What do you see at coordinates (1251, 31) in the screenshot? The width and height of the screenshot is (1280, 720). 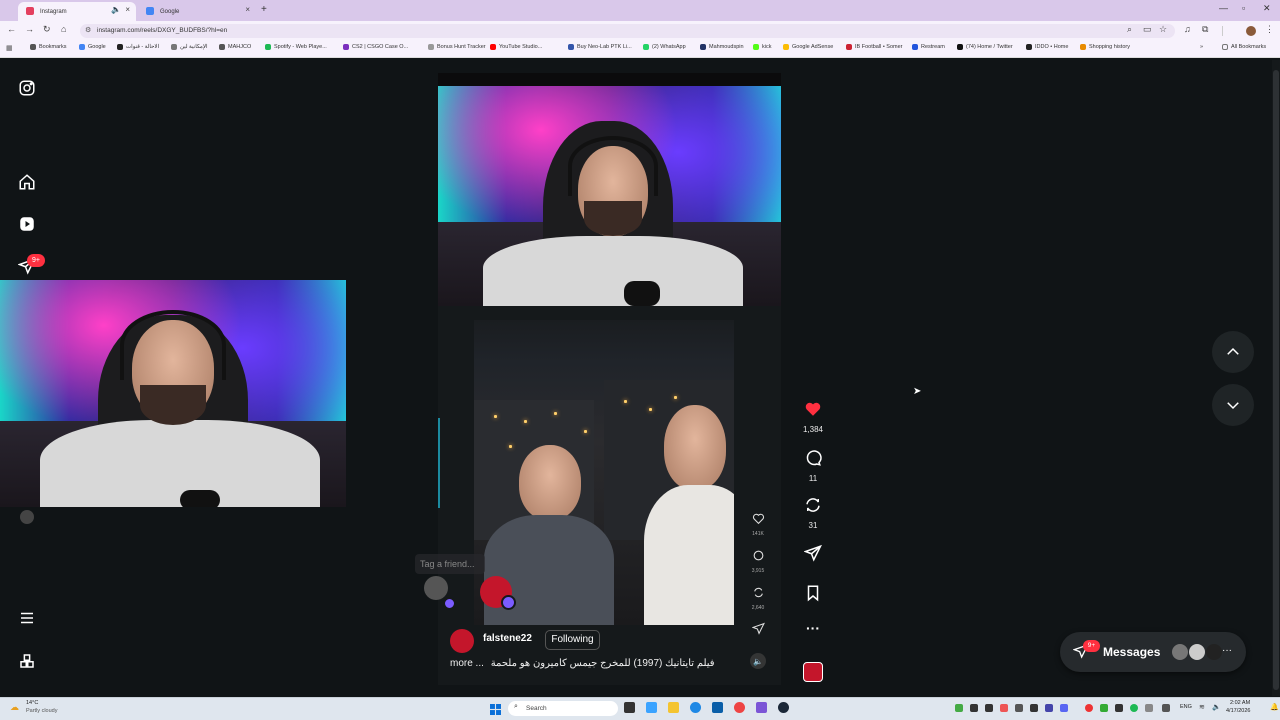 I see `profile-avatar` at bounding box center [1251, 31].